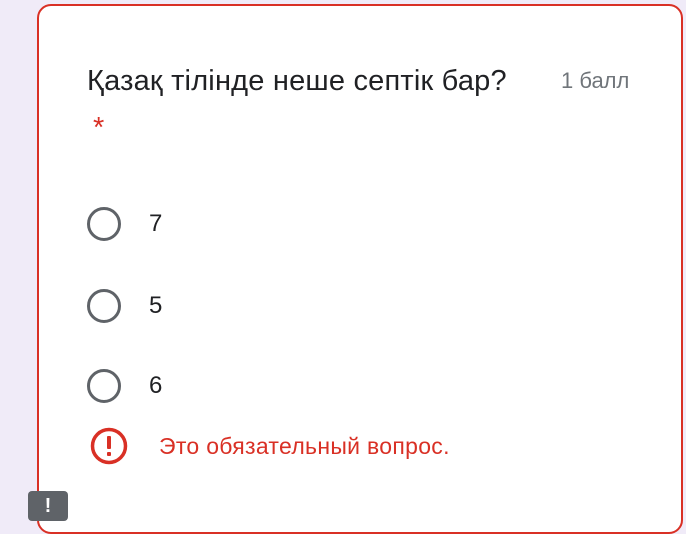 Image resolution: width=686 pixels, height=534 pixels. I want to click on required-asterisk: *, so click(99, 128).